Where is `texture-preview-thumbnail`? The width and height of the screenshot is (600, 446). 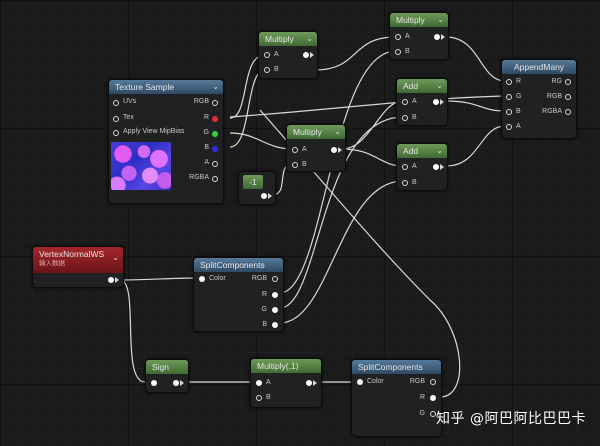 texture-preview-thumbnail is located at coordinates (141, 166).